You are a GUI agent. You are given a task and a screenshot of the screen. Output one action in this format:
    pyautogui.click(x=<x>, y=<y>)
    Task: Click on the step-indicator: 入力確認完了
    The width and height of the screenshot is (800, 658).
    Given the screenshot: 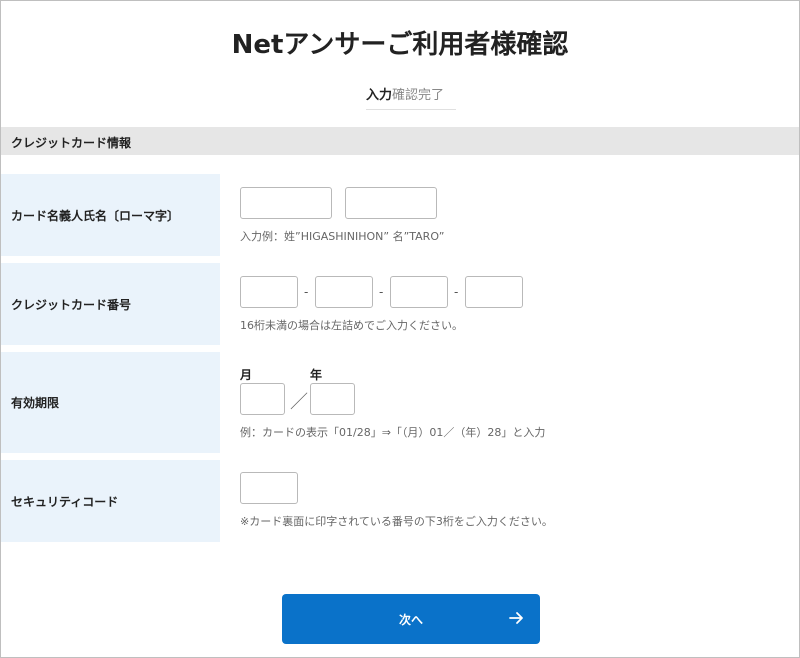 What is the action you would take?
    pyautogui.click(x=411, y=97)
    